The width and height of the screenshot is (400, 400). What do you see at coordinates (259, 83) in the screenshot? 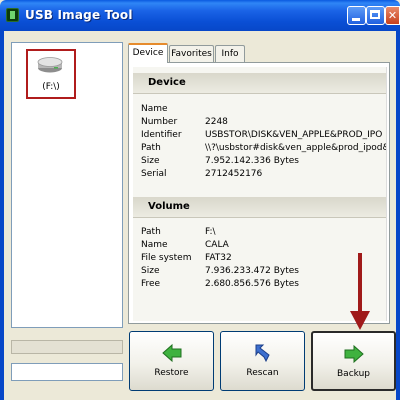
I see `device-section-header: Device` at bounding box center [259, 83].